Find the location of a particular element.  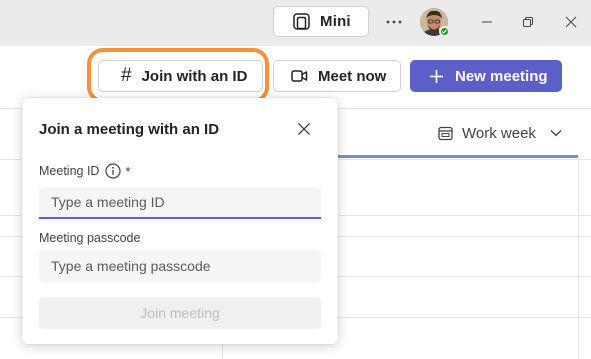

mini-window-icon is located at coordinates (301, 21).